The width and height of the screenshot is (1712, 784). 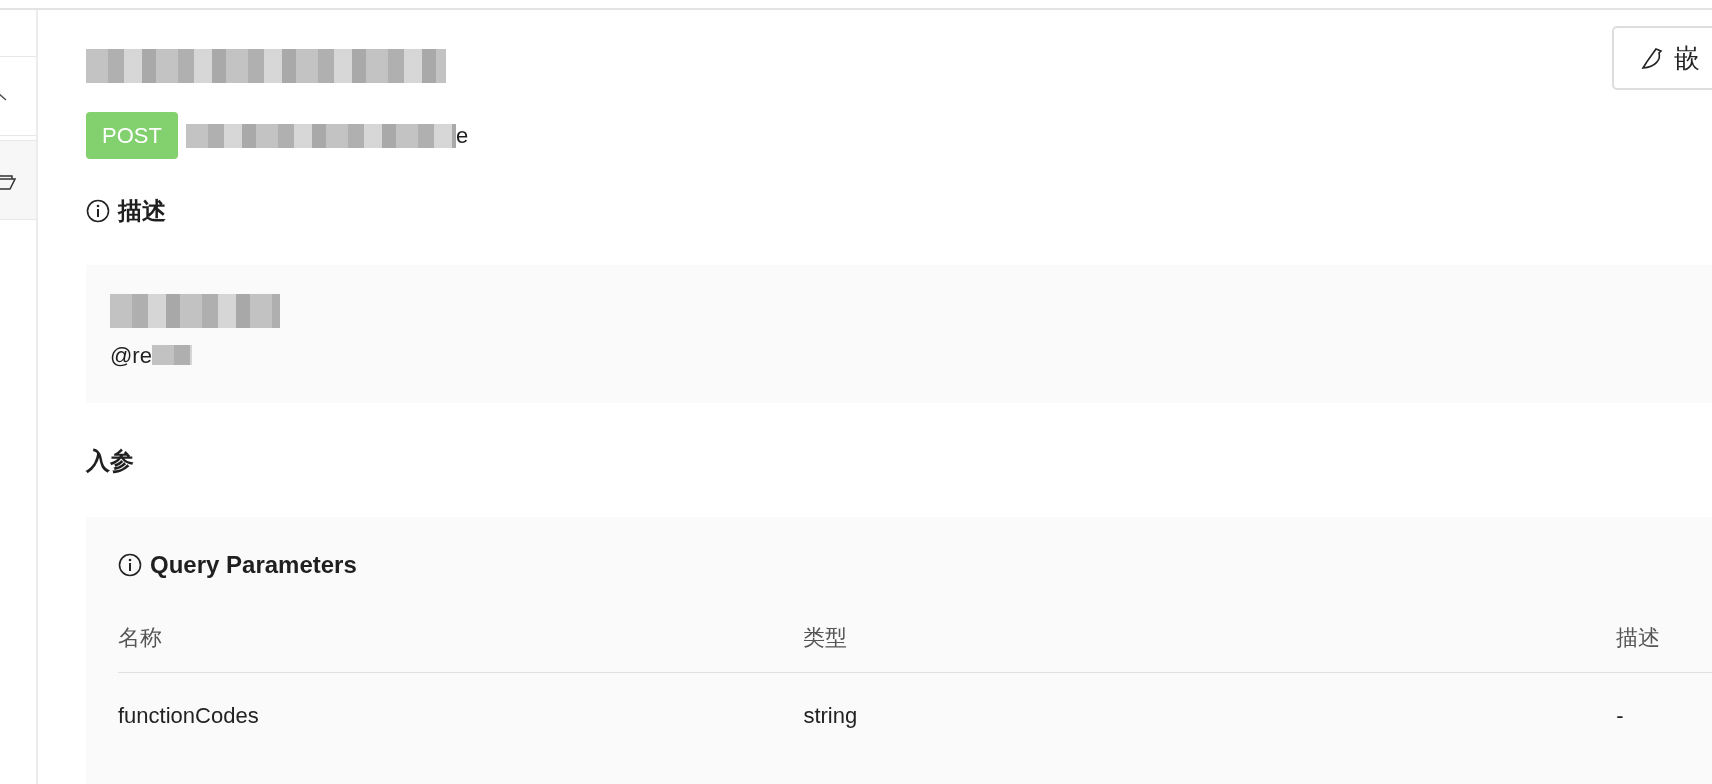 What do you see at coordinates (461, 711) in the screenshot?
I see `table-cell: functionCodes` at bounding box center [461, 711].